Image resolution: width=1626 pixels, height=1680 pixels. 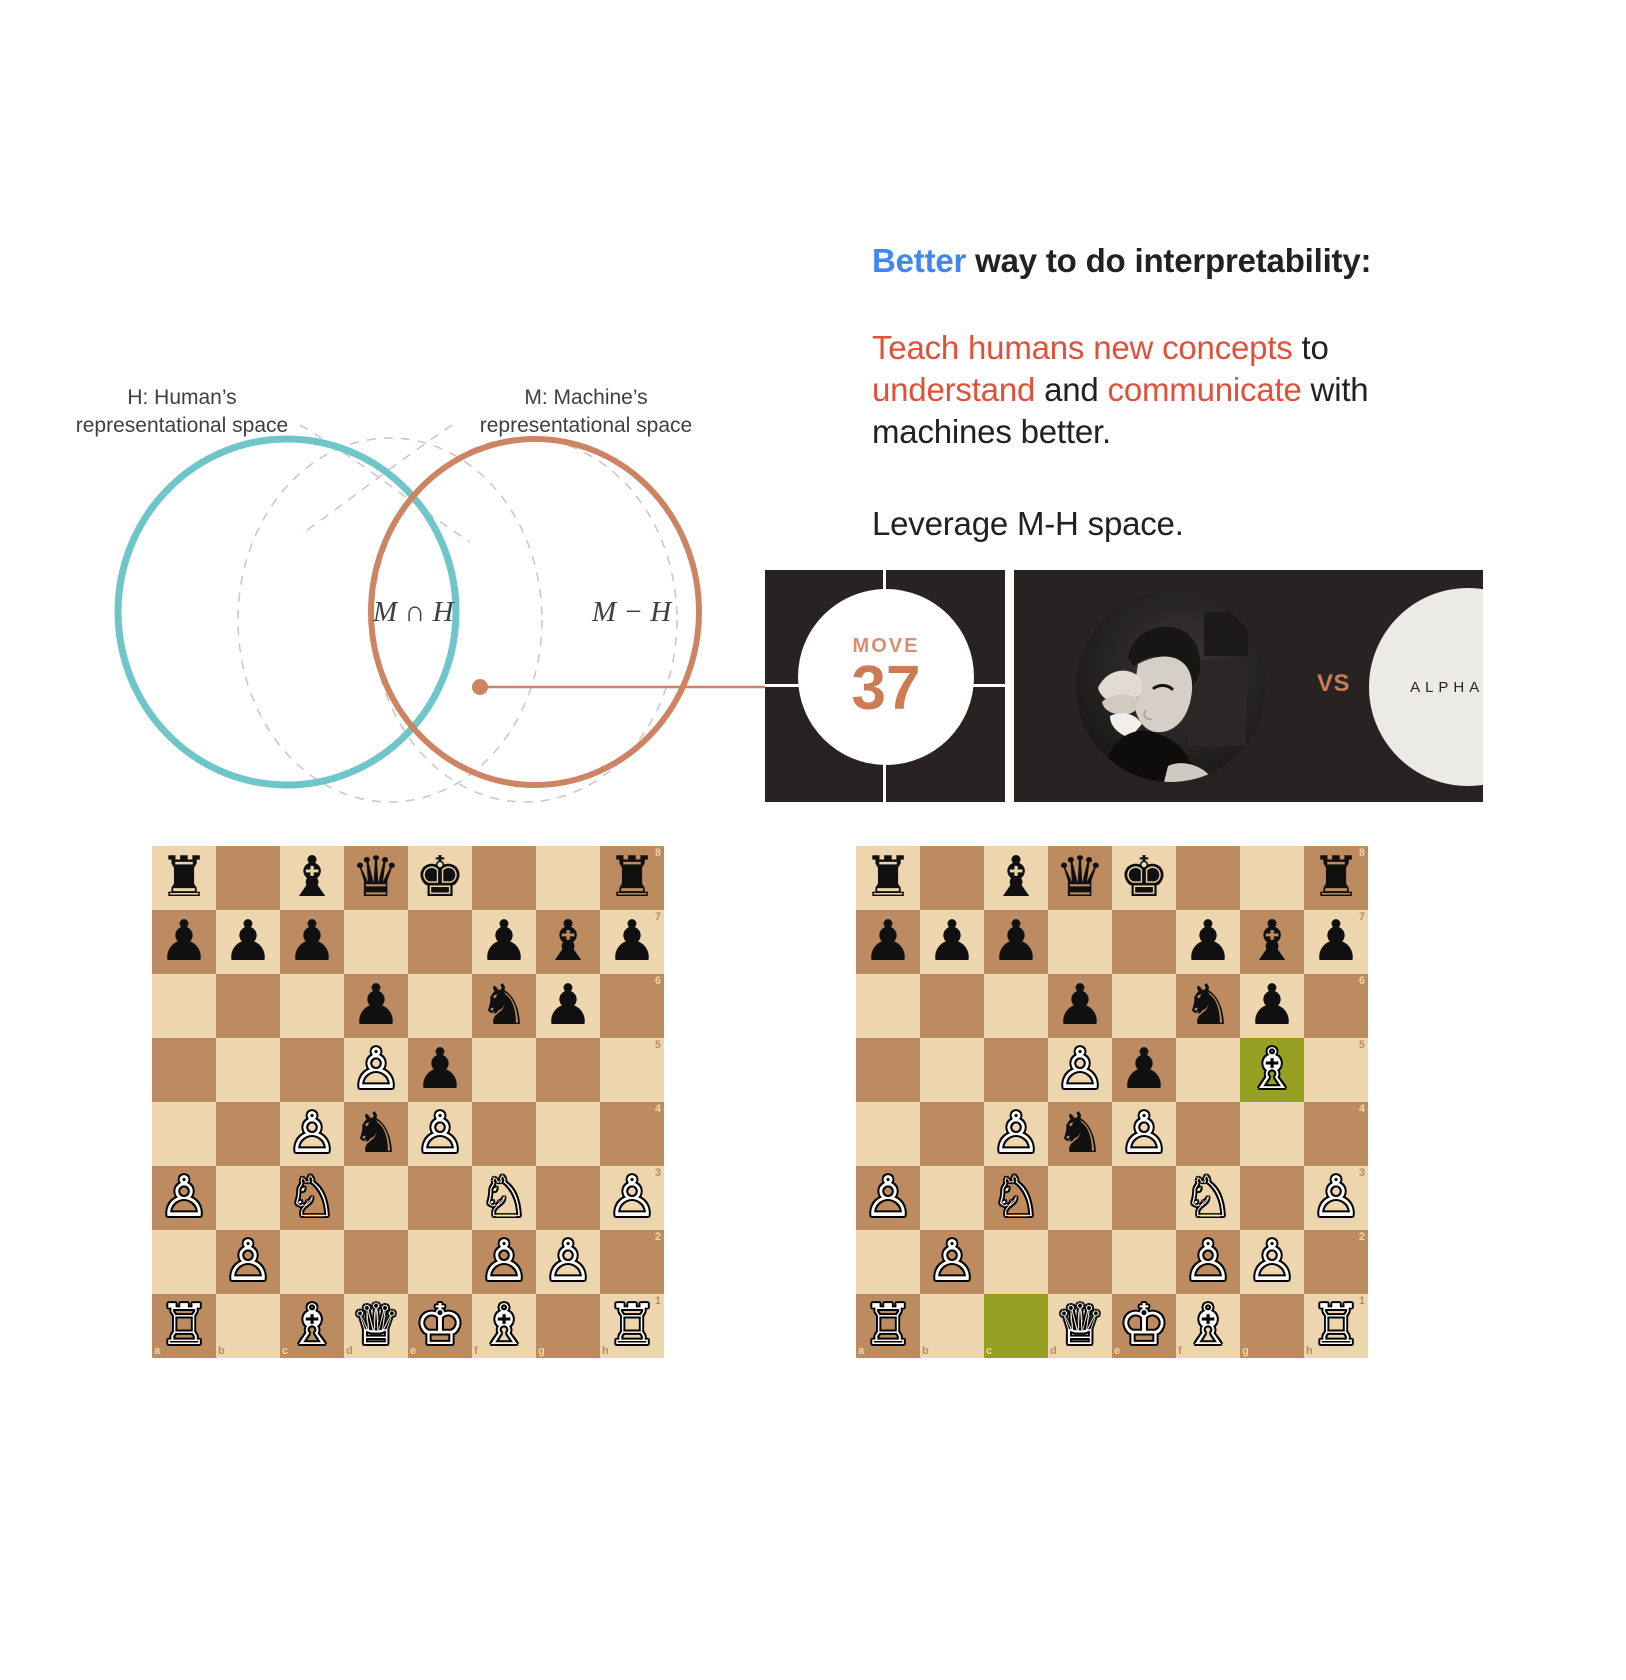 What do you see at coordinates (1336, 1006) in the screenshot?
I see `square-h6: 6` at bounding box center [1336, 1006].